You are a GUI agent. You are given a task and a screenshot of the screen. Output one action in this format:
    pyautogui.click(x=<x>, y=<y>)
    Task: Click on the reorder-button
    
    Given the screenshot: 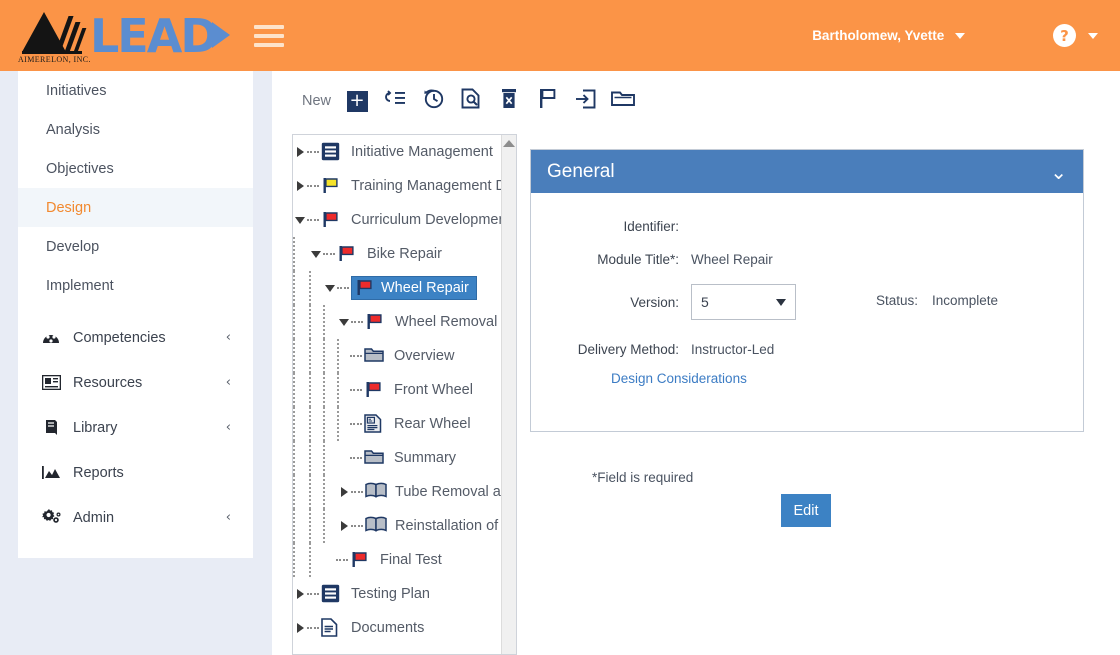 What is the action you would take?
    pyautogui.click(x=395, y=101)
    